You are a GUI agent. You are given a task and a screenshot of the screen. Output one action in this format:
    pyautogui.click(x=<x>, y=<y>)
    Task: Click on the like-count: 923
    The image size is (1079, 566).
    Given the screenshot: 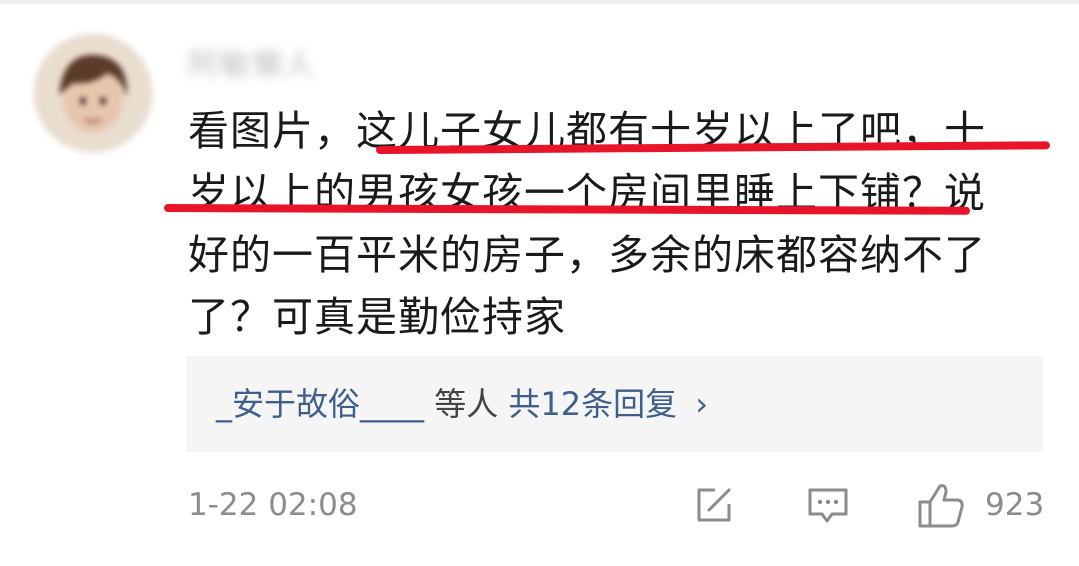 What is the action you would take?
    pyautogui.click(x=1015, y=505)
    